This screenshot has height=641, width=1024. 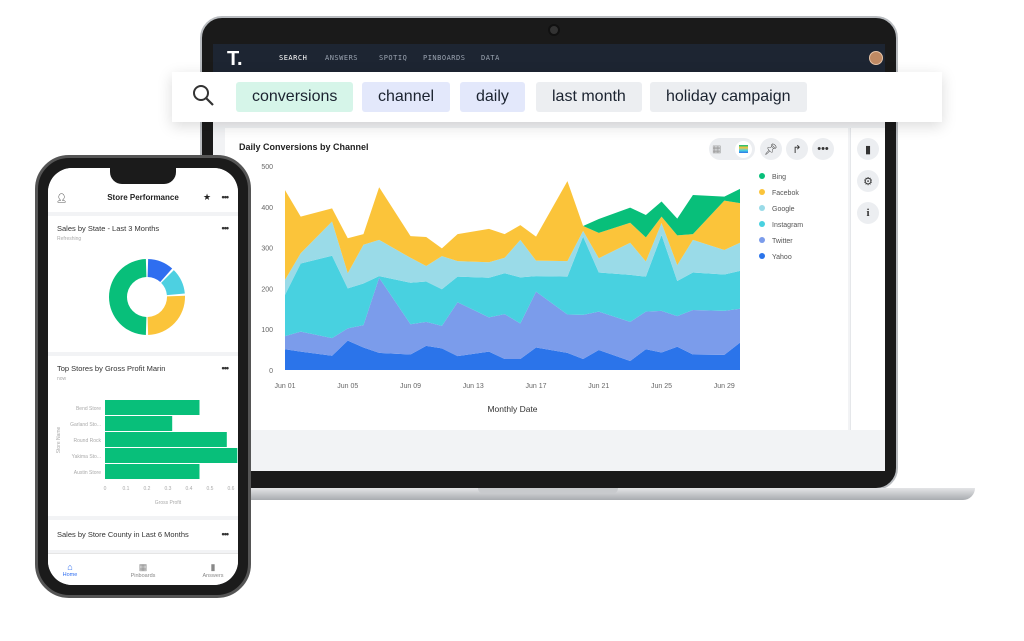 What do you see at coordinates (108, 228) in the screenshot?
I see `card-title: Sales by State - Last 3 Months` at bounding box center [108, 228].